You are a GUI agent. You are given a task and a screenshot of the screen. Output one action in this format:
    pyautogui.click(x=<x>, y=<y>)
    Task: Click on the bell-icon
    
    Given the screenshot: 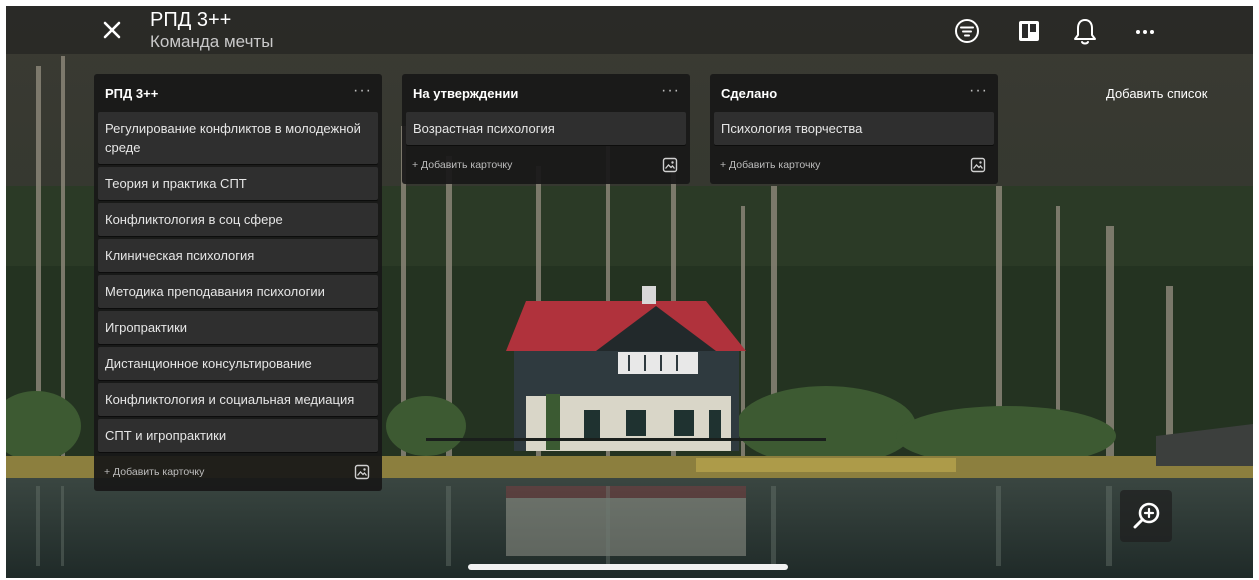 What is the action you would take?
    pyautogui.click(x=1085, y=32)
    